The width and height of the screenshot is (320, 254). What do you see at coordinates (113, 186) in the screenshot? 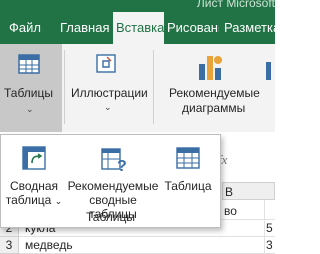
I see `recommended-pivot-label-1: Рекомендуемые` at bounding box center [113, 186].